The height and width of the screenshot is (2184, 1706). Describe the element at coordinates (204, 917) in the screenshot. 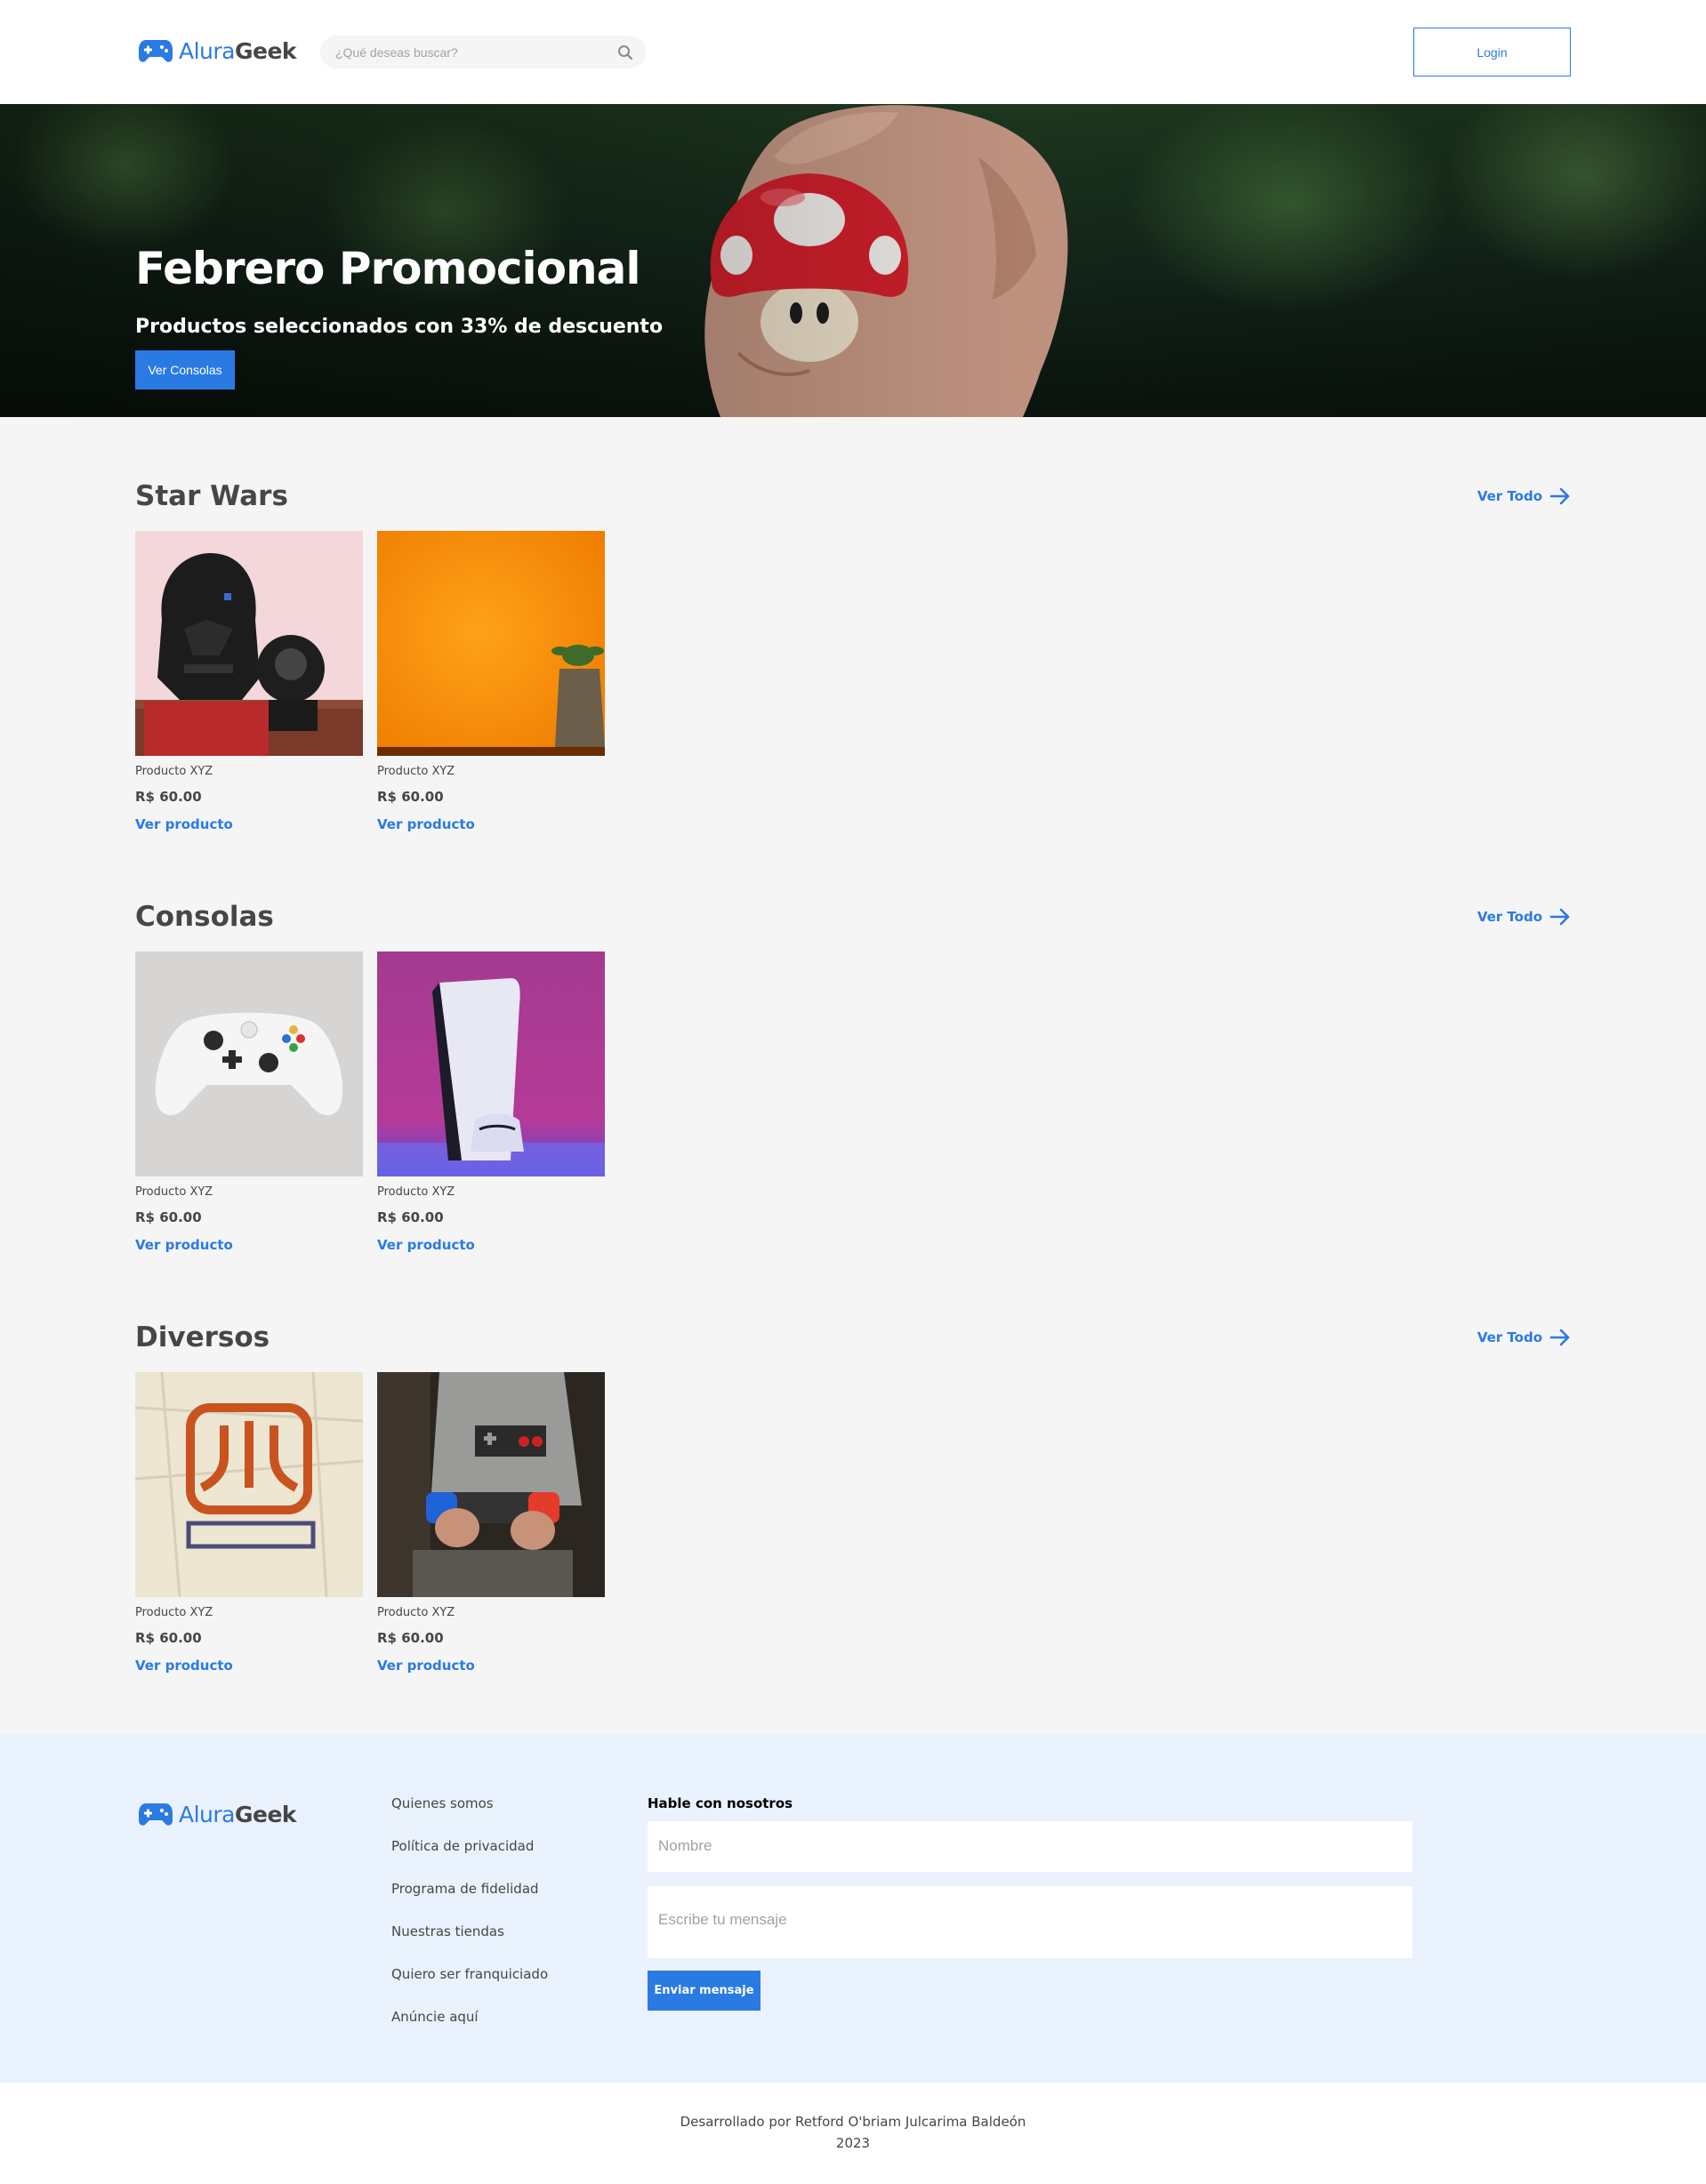

I see `category-title: Consolas` at that location.